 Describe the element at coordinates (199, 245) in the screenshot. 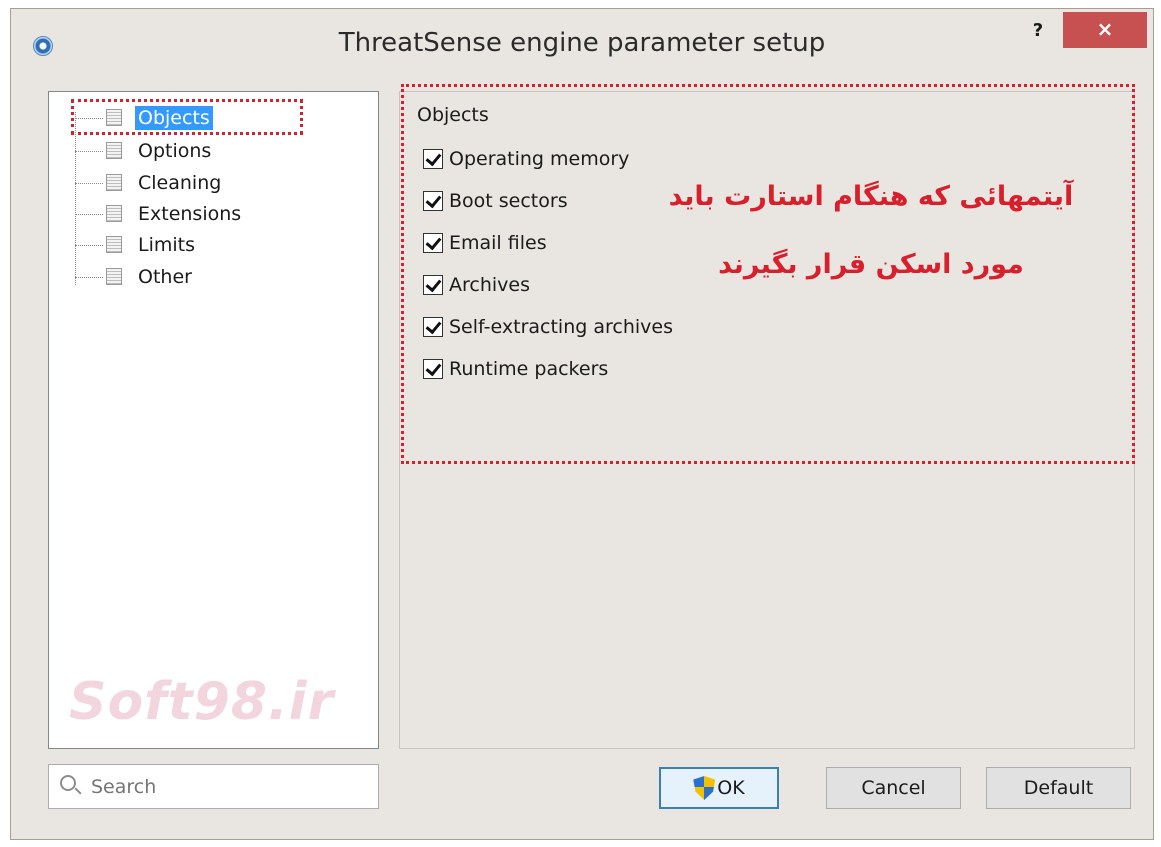

I see `tree-item-limits: Limits` at that location.